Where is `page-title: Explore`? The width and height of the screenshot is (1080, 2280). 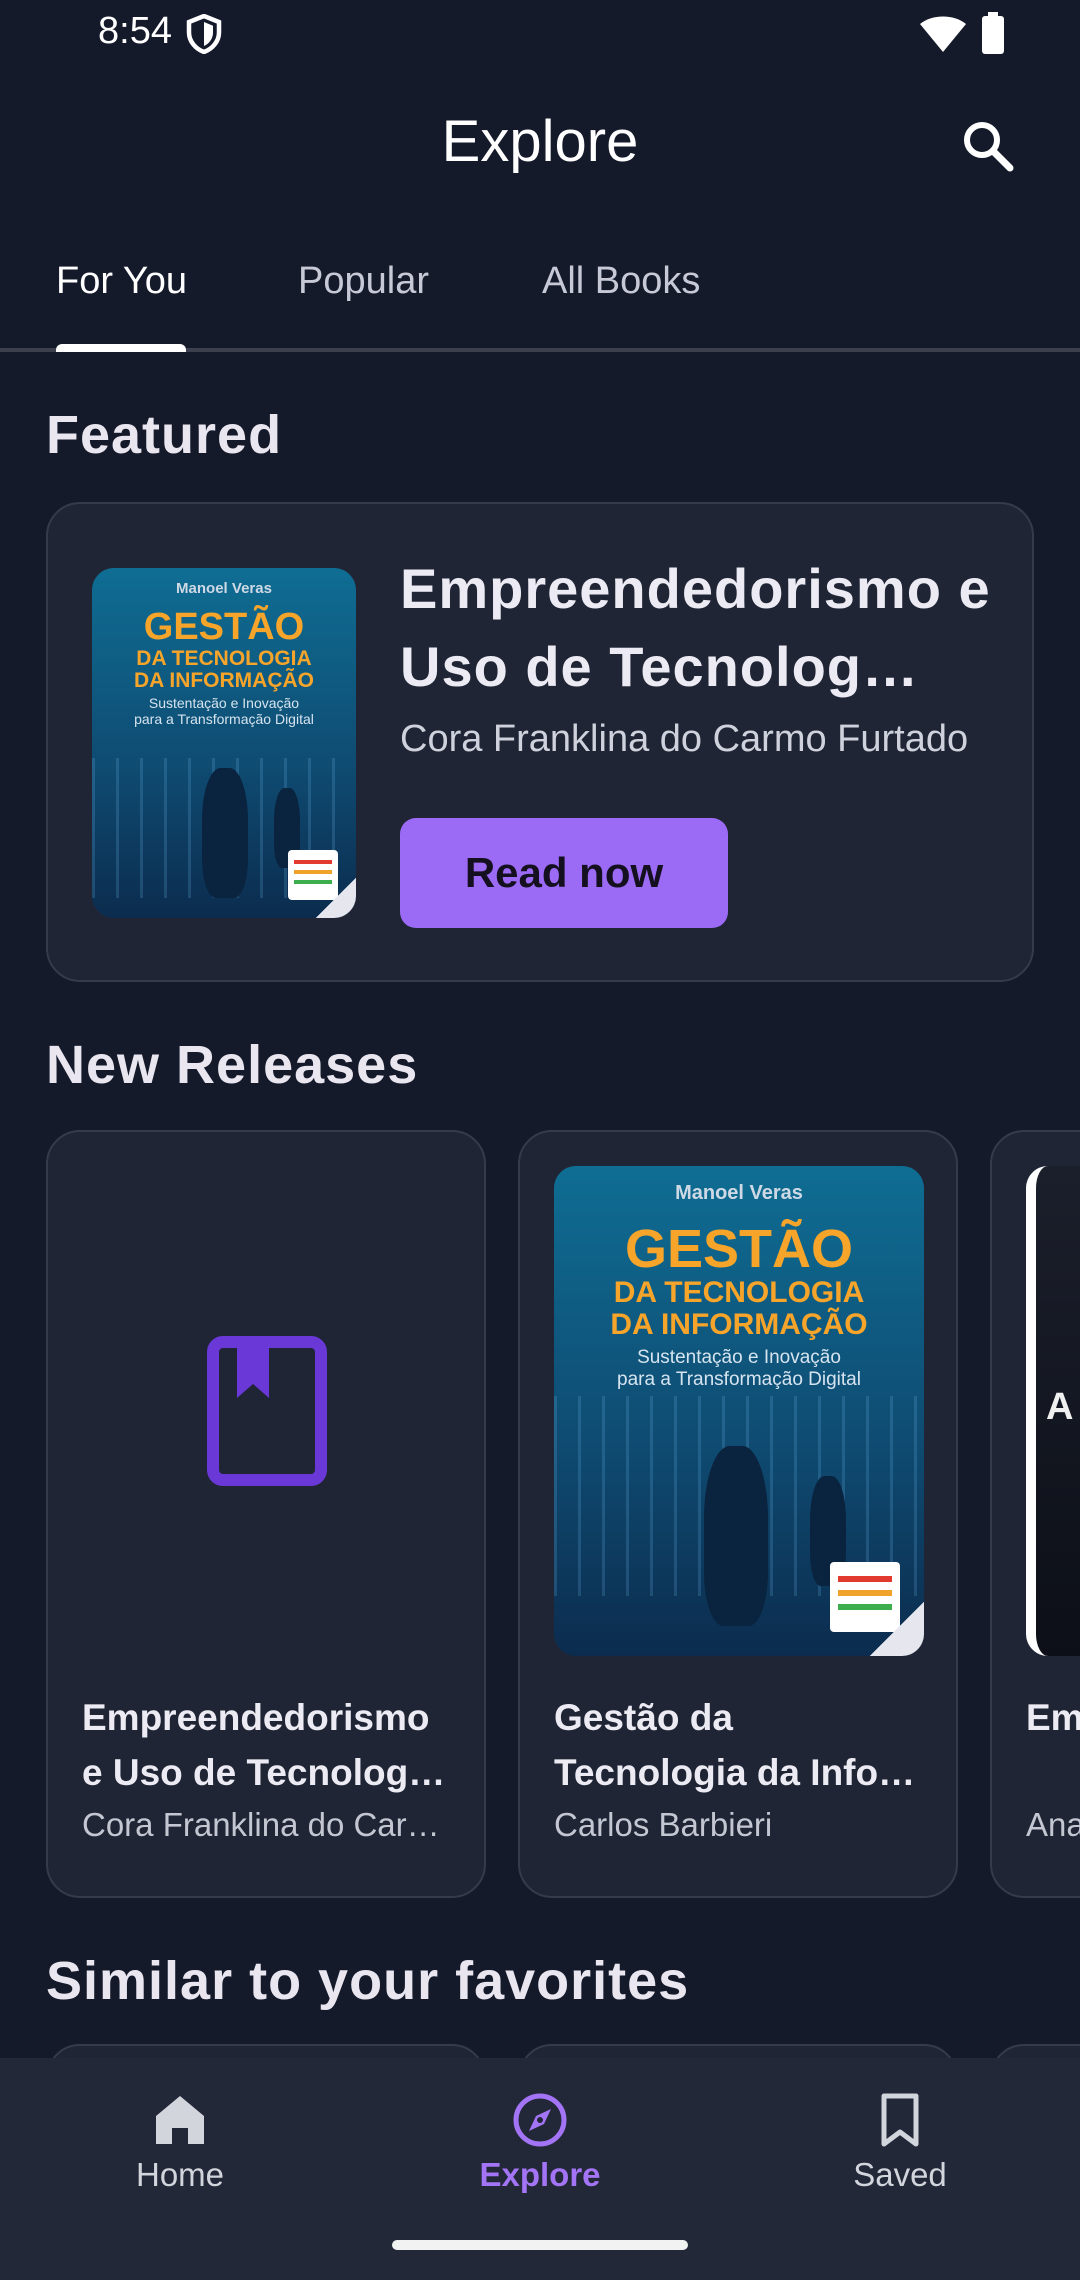
page-title: Explore is located at coordinates (540, 141).